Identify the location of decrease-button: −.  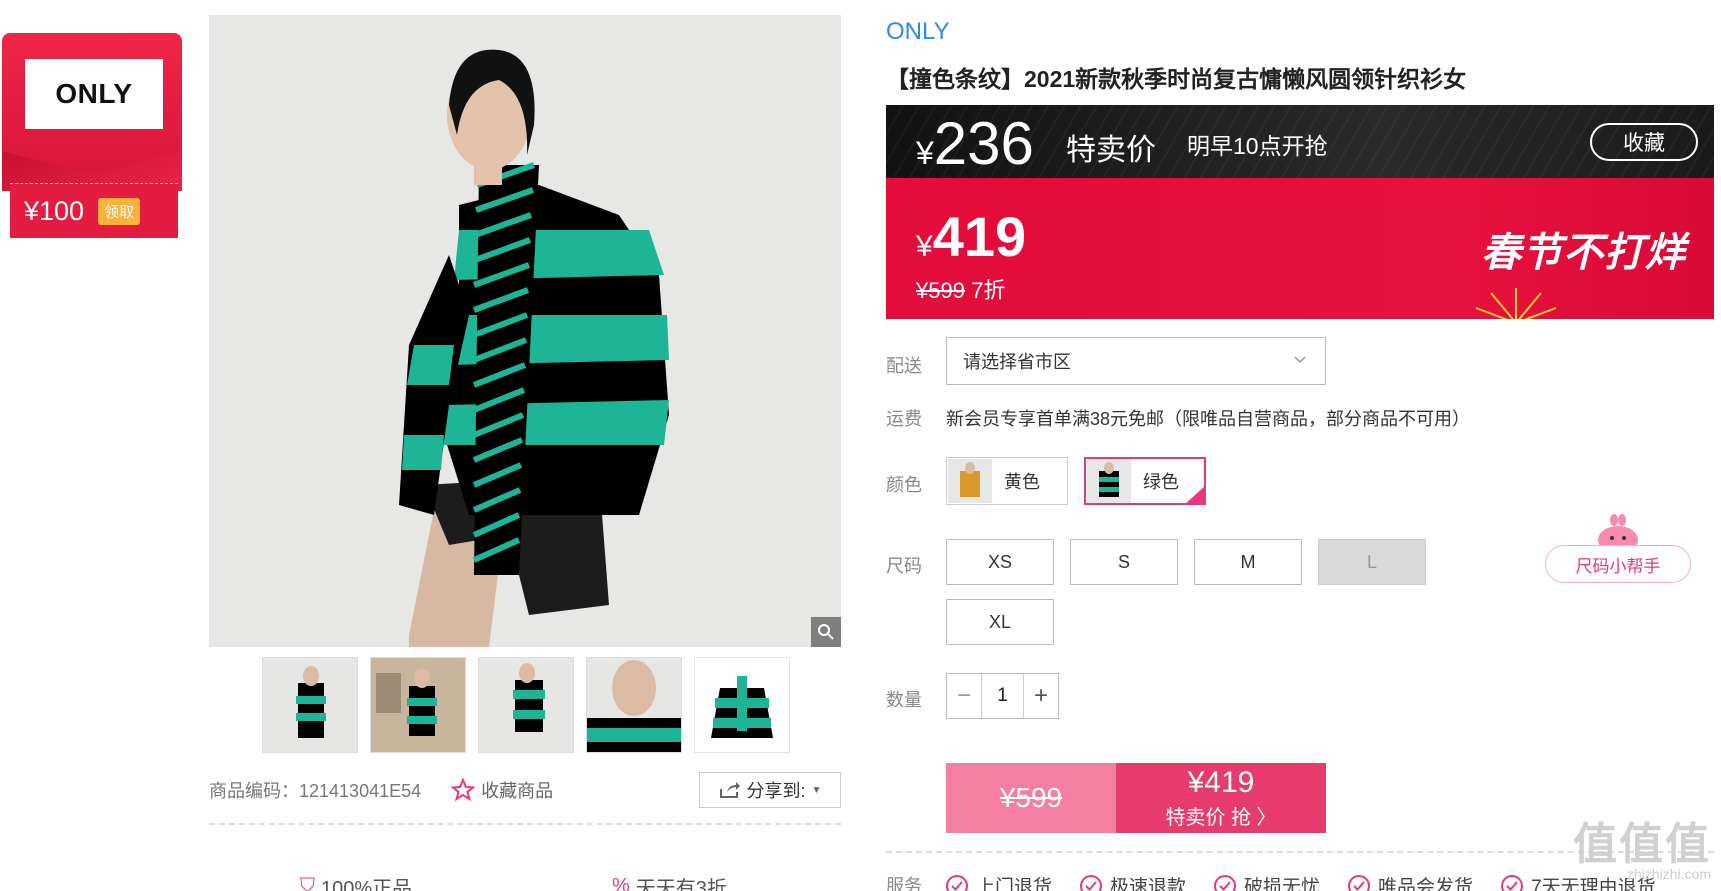
(964, 696).